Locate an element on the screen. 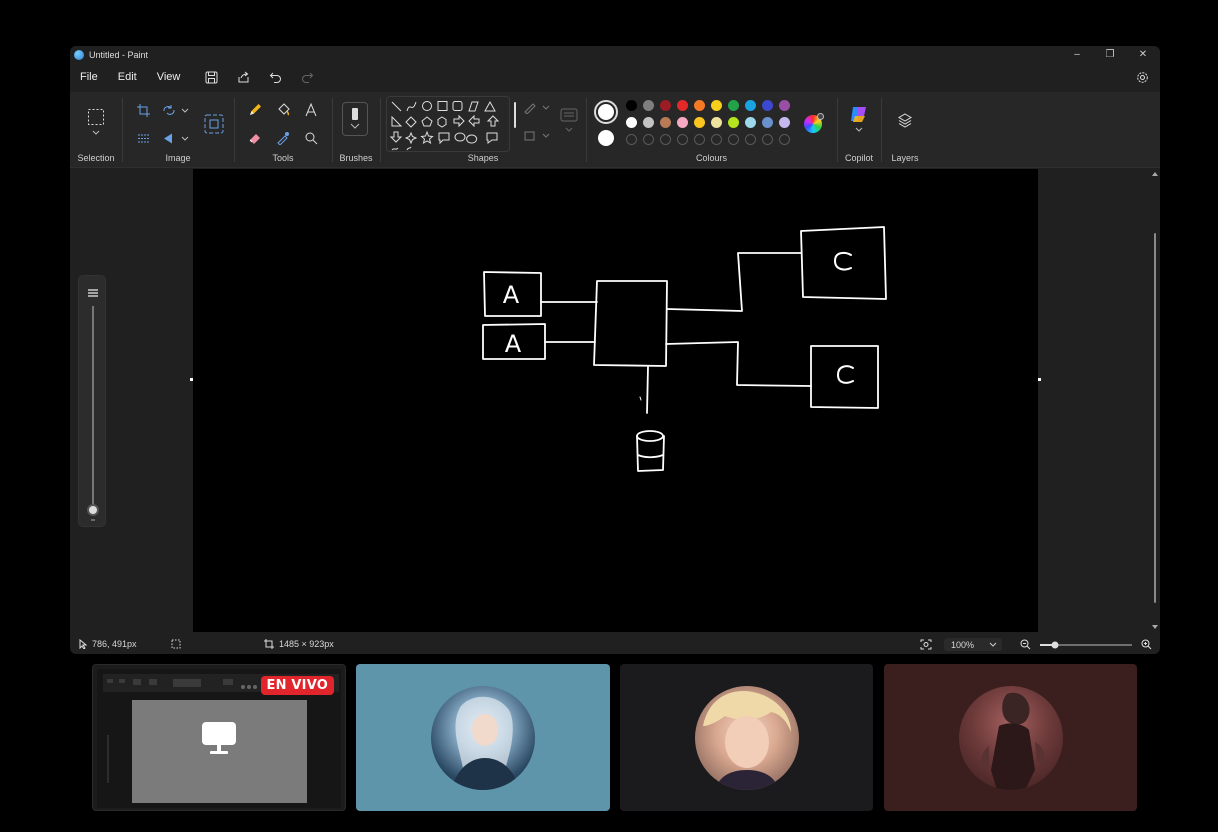 This screenshot has width=1218, height=832. rotate-icon is located at coordinates (176, 110).